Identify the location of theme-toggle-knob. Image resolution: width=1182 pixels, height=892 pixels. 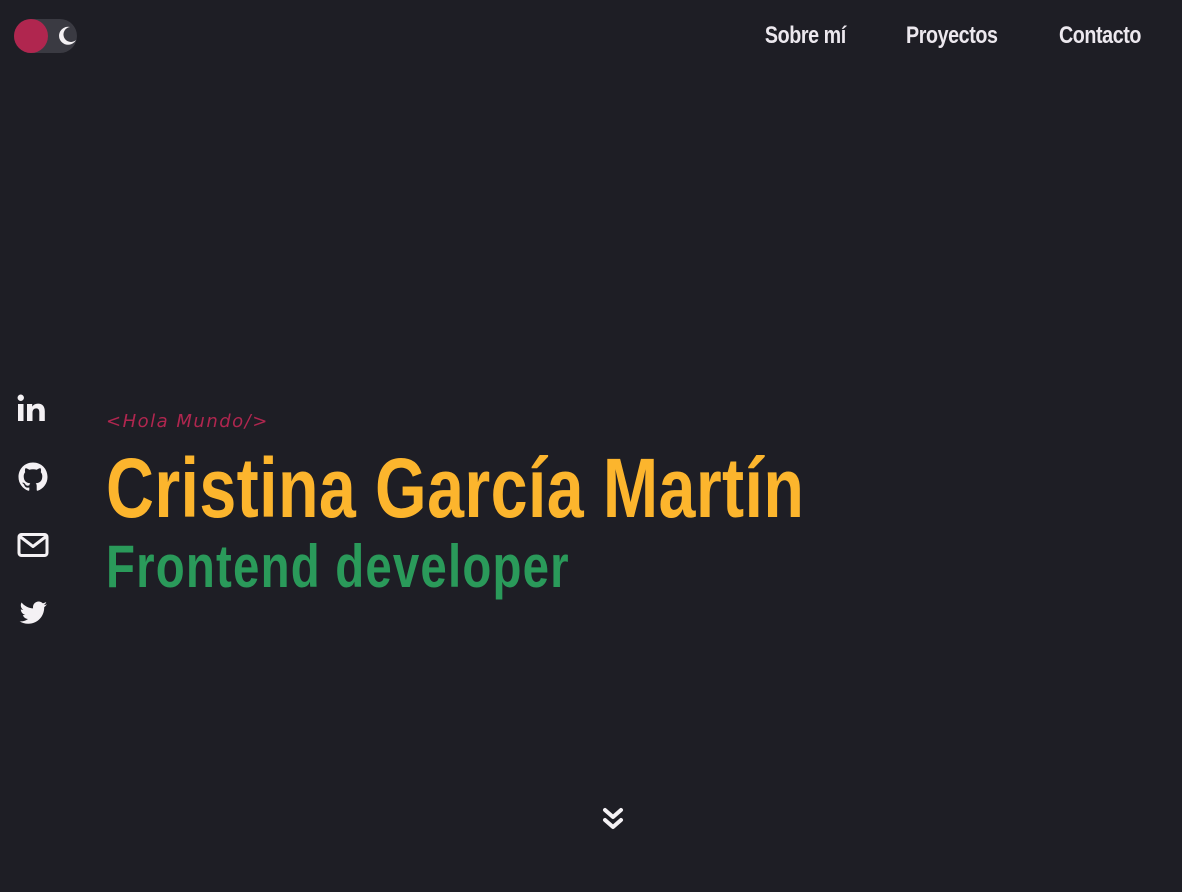
(31, 36).